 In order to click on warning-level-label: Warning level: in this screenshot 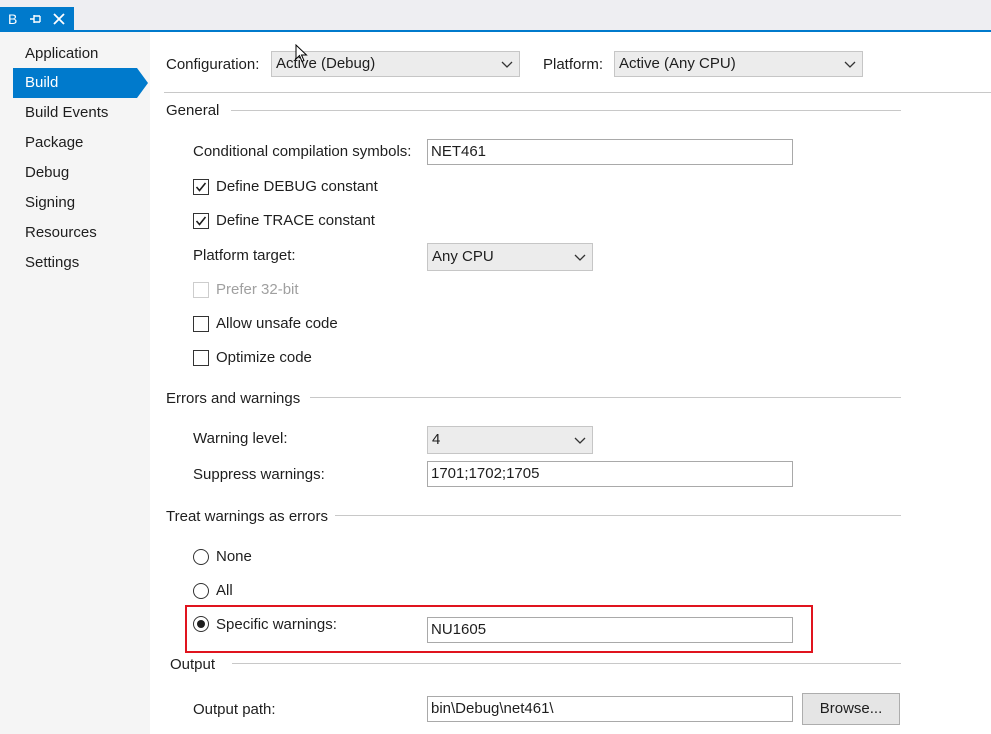, I will do `click(240, 438)`.